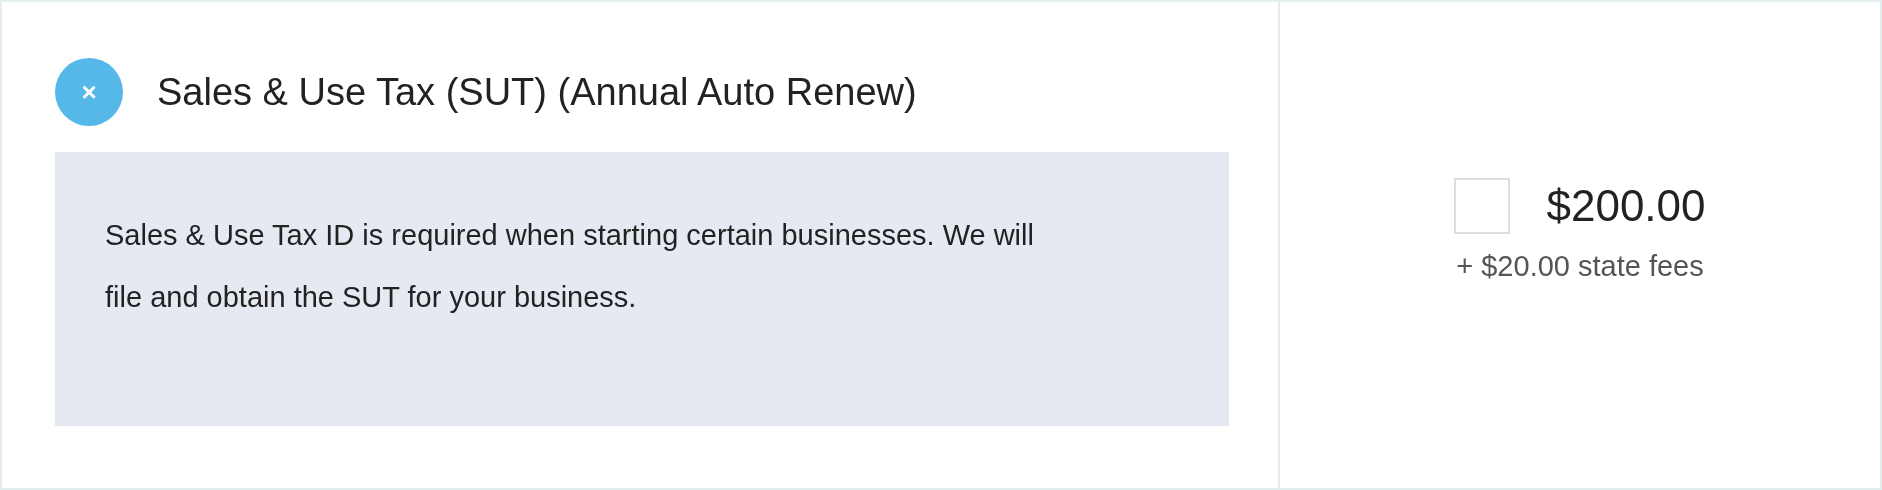 This screenshot has height=490, width=1882. I want to click on description-text: Sales & Use Tax ID is required when starting certain businesses. We will file and obtain the SUT for your business., so click(570, 266).